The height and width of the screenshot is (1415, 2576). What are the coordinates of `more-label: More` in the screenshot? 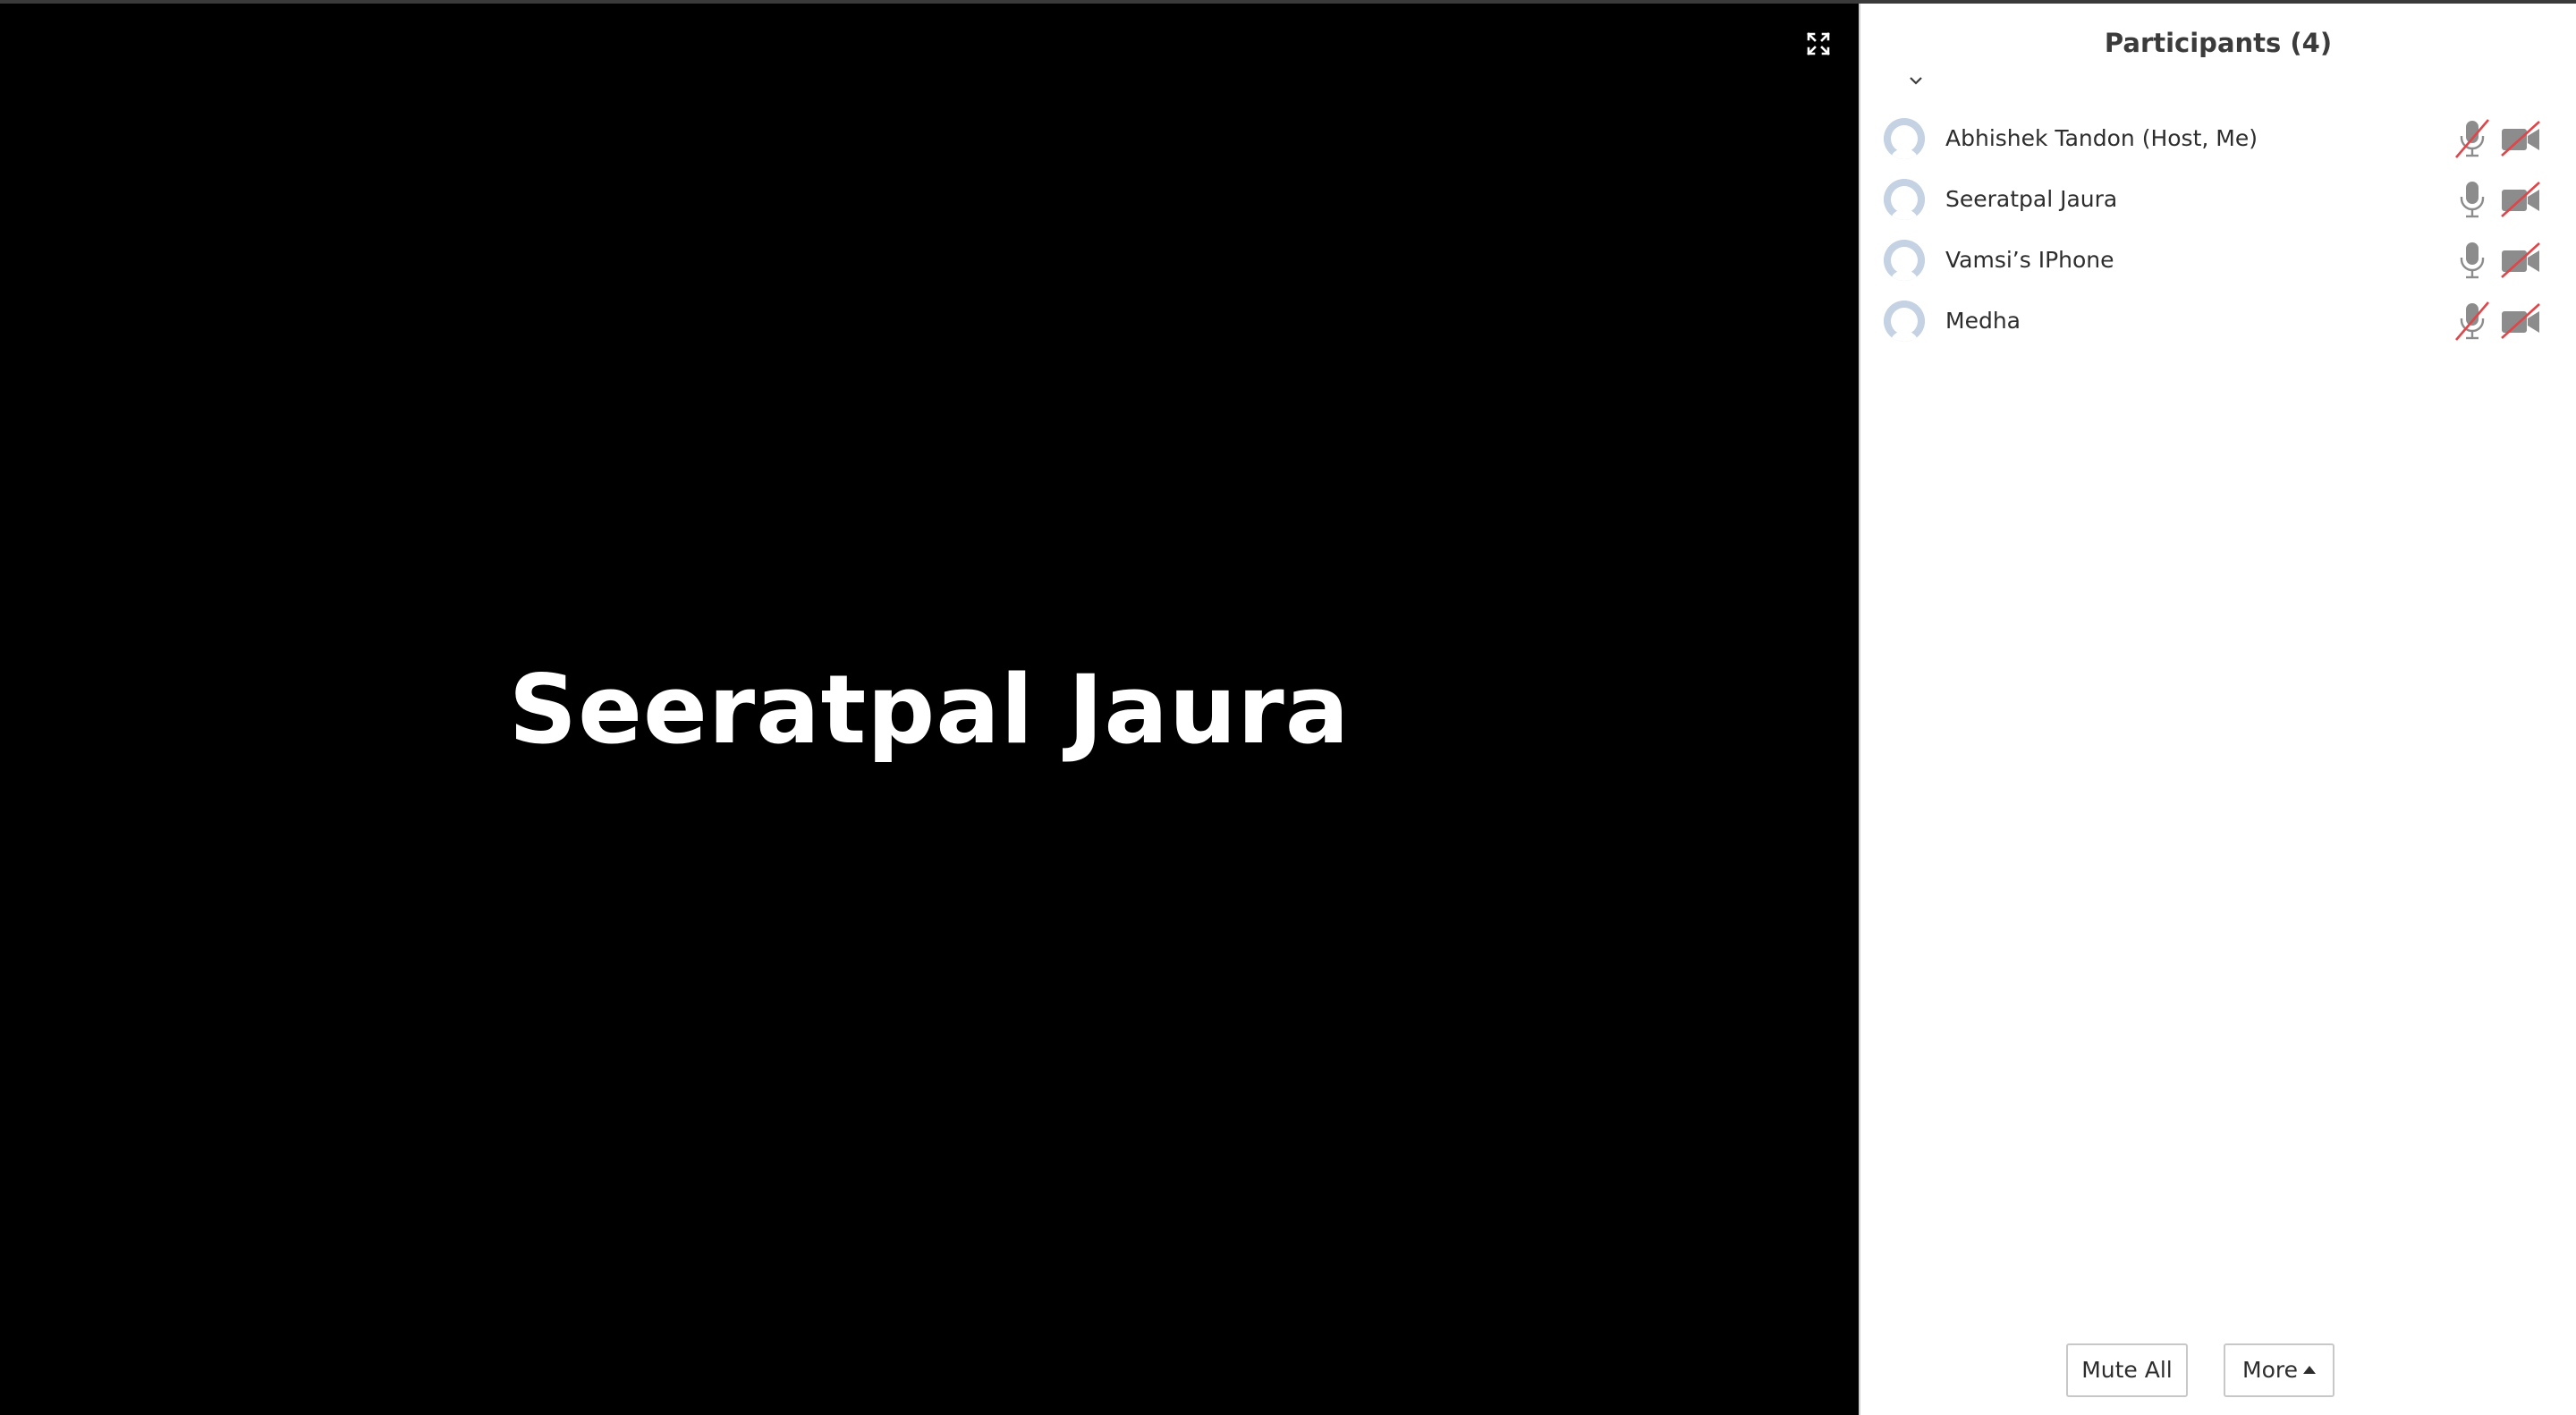 It's located at (2270, 1370).